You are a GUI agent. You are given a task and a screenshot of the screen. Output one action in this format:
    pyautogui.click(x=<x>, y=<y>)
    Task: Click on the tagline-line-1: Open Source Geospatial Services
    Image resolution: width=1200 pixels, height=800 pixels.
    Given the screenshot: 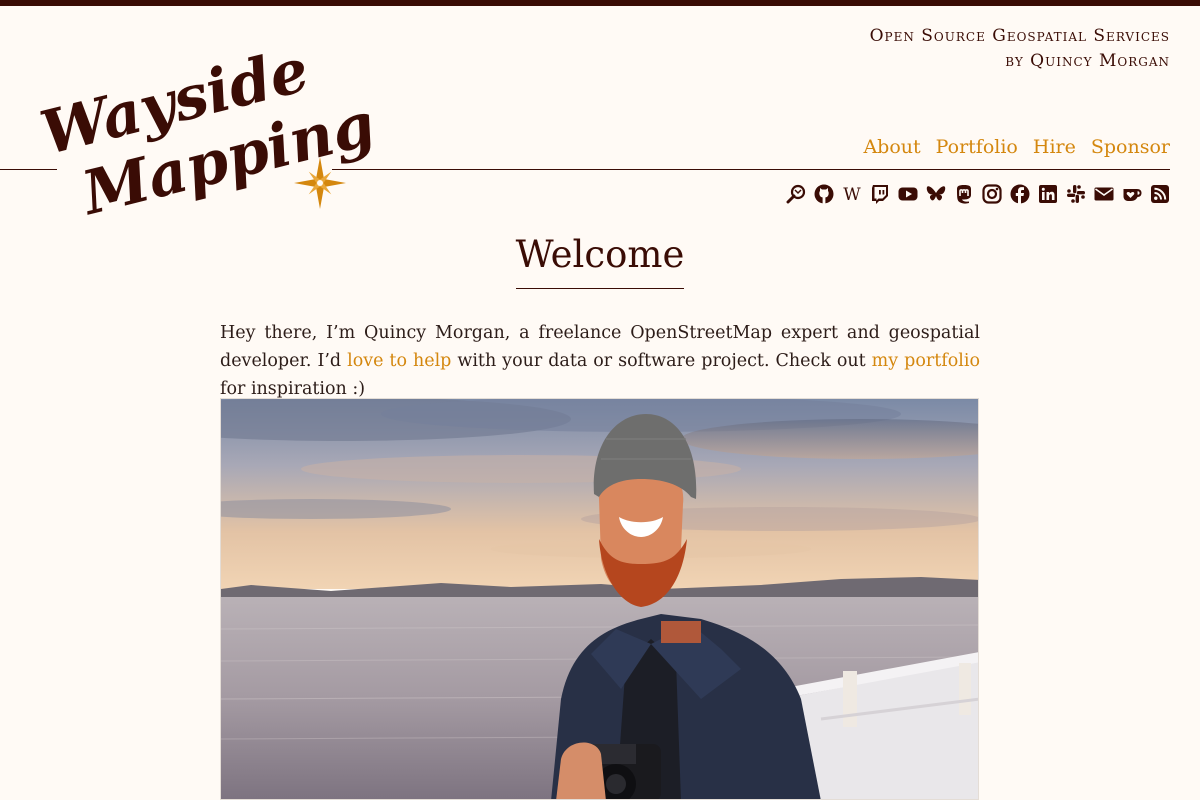 What is the action you would take?
    pyautogui.click(x=1019, y=36)
    